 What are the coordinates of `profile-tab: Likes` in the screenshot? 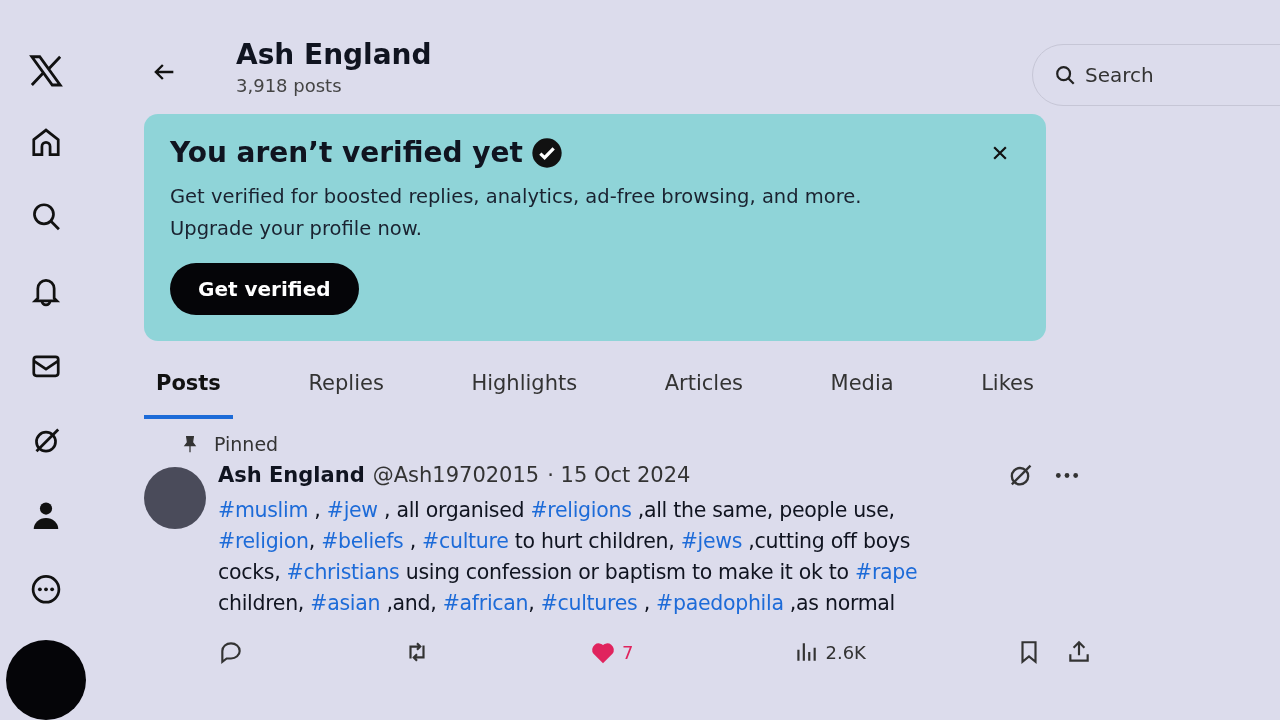 It's located at (1007, 389).